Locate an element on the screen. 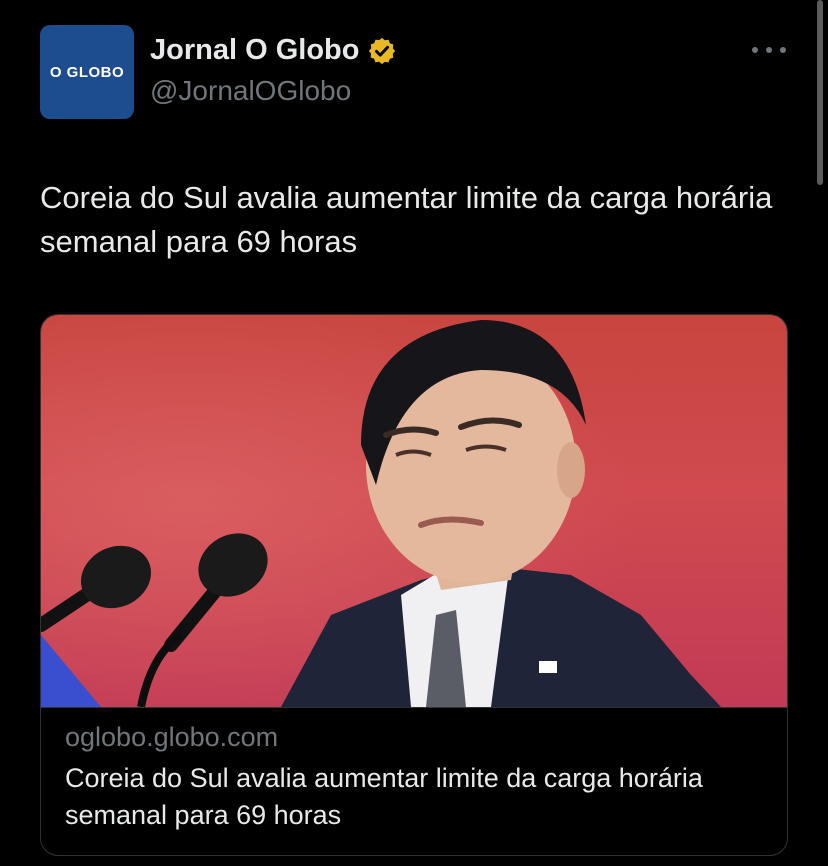  author-name-row: Jornal O Globo is located at coordinates (273, 50).